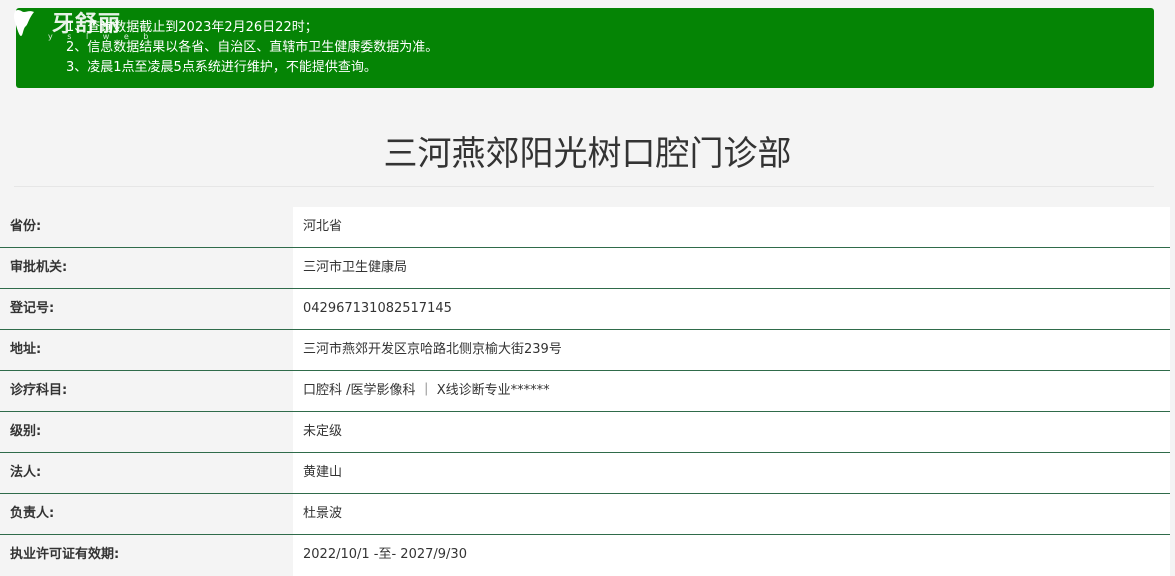 This screenshot has width=1175, height=576. What do you see at coordinates (587, 154) in the screenshot?
I see `page-title: 三河燕郊阳光树口腔门诊部` at bounding box center [587, 154].